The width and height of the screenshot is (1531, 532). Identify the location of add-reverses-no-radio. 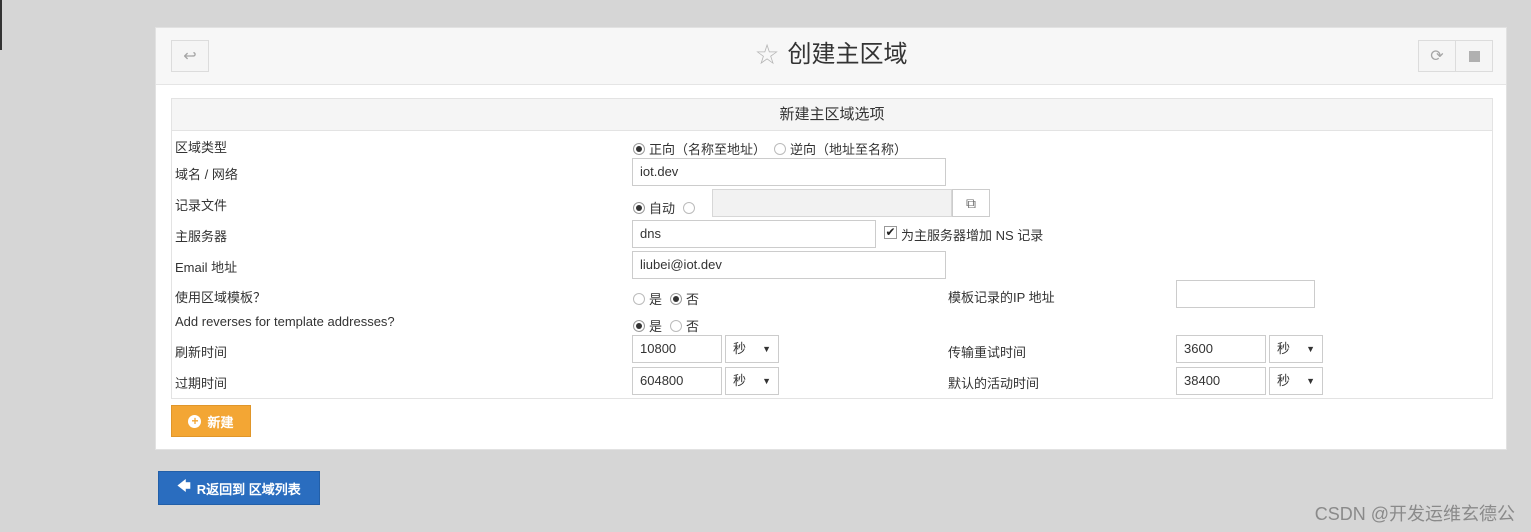
(676, 325).